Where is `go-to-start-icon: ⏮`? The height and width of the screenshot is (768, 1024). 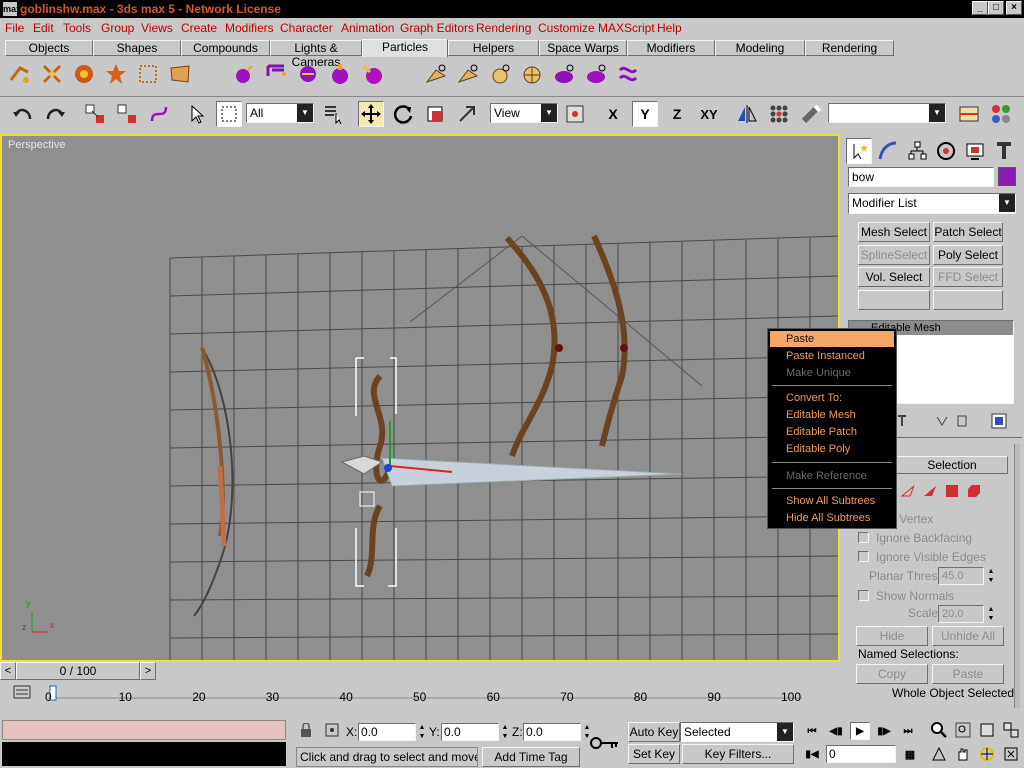 go-to-start-icon: ⏮ is located at coordinates (812, 731).